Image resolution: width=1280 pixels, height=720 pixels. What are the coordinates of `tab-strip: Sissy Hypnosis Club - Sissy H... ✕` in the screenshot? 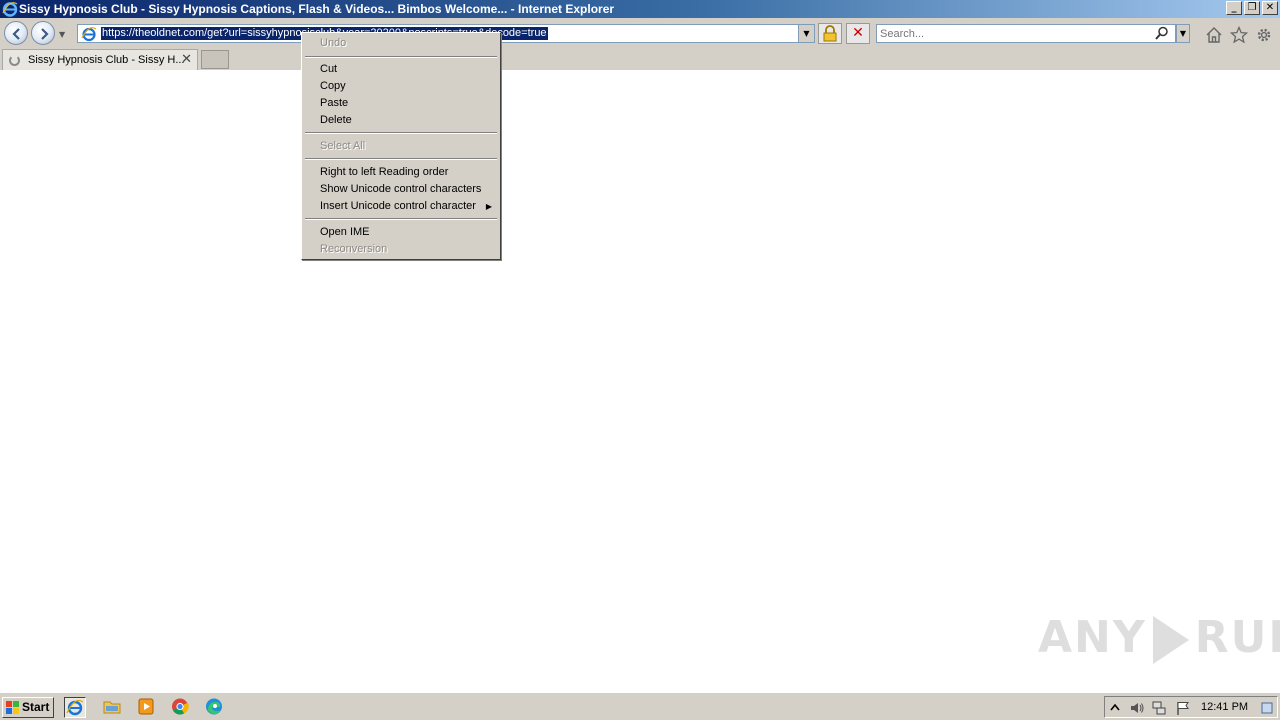 It's located at (640, 59).